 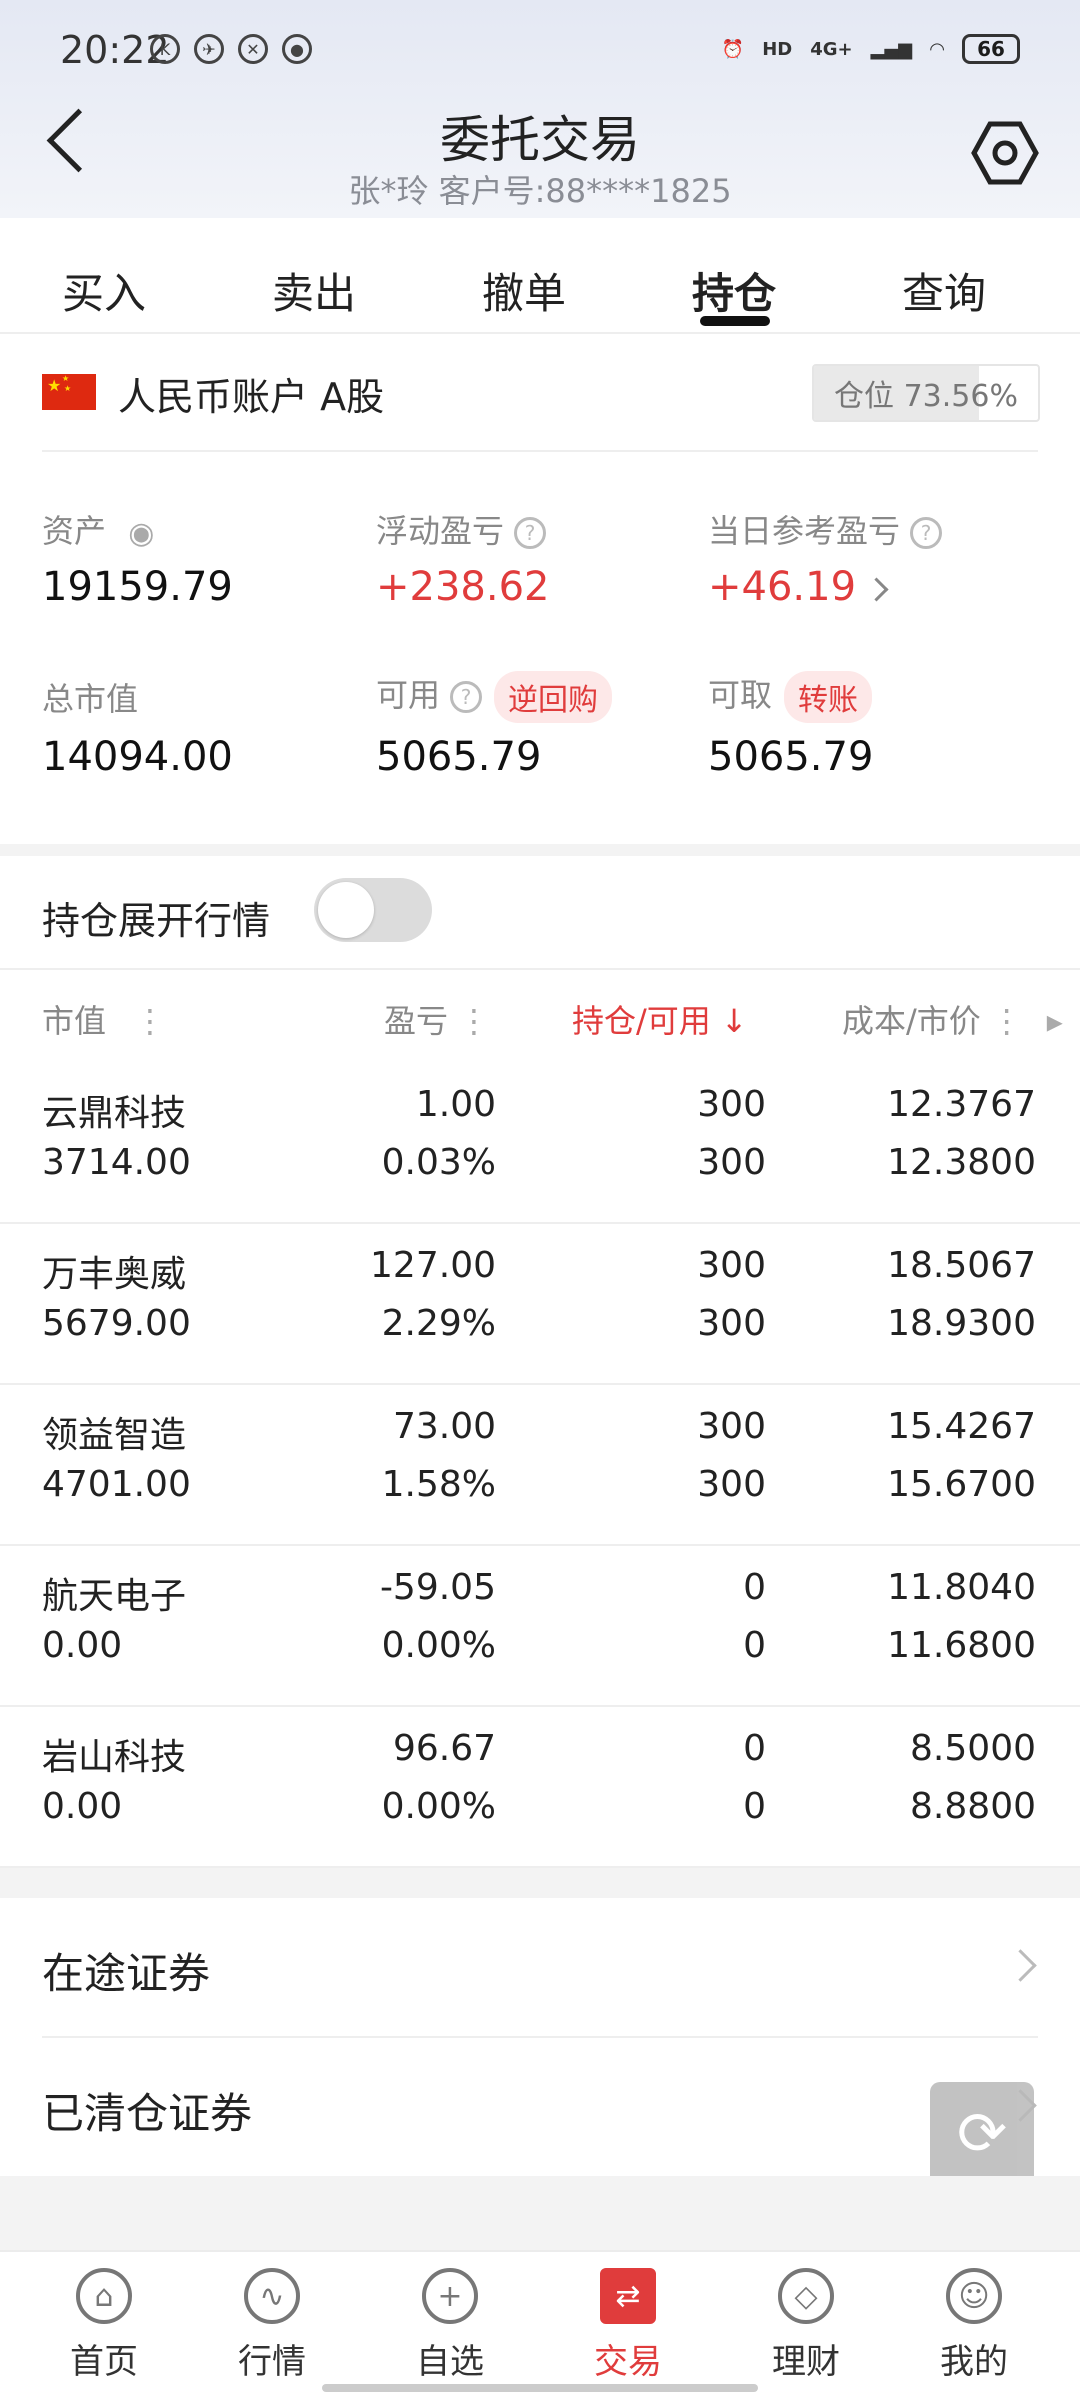 What do you see at coordinates (628, 2325) in the screenshot?
I see `nav-trade: ⇄ 交易` at bounding box center [628, 2325].